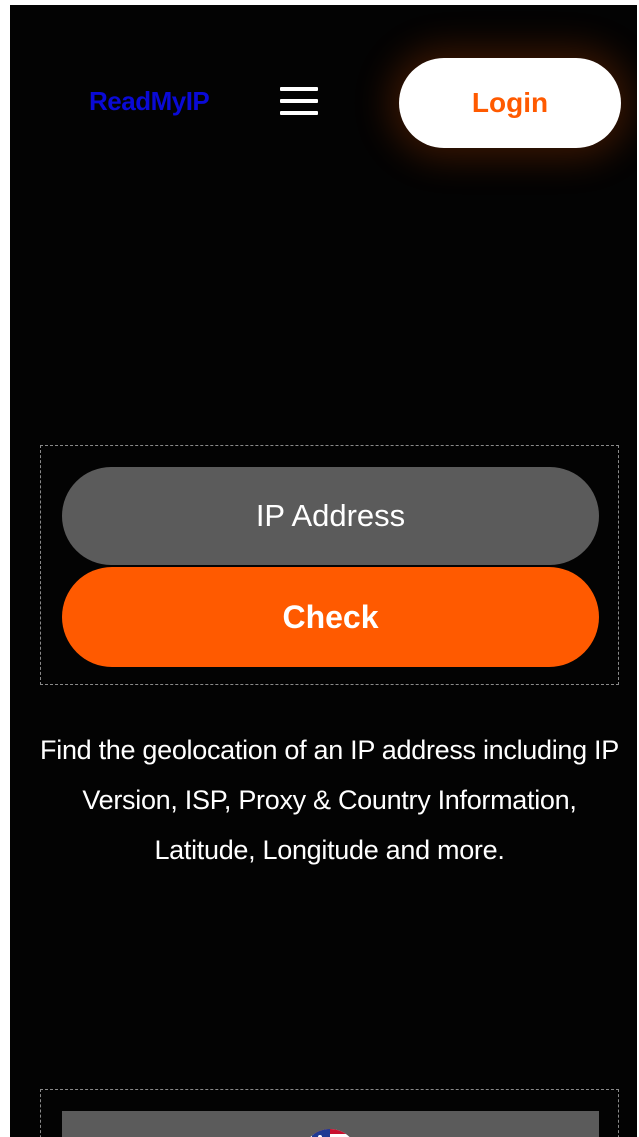 Image resolution: width=639 pixels, height=1137 pixels. Describe the element at coordinates (510, 103) in the screenshot. I see `login-button: Login` at that location.